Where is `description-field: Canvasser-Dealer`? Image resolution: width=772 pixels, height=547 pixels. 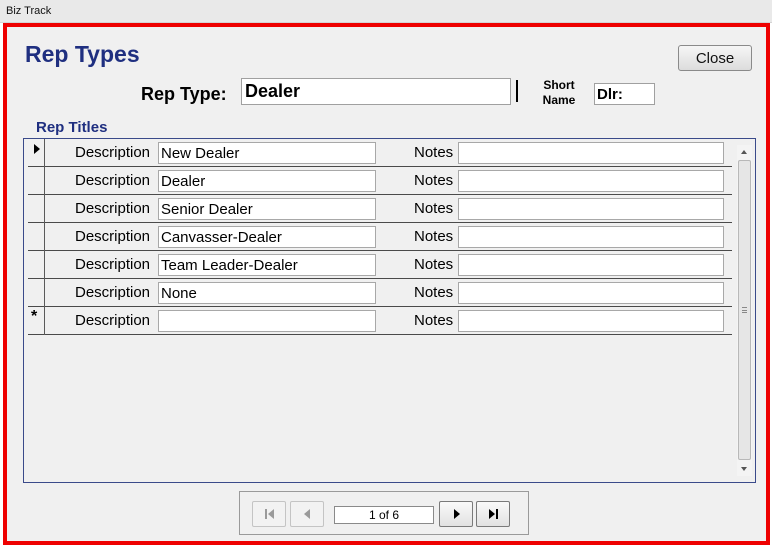 description-field: Canvasser-Dealer is located at coordinates (267, 237).